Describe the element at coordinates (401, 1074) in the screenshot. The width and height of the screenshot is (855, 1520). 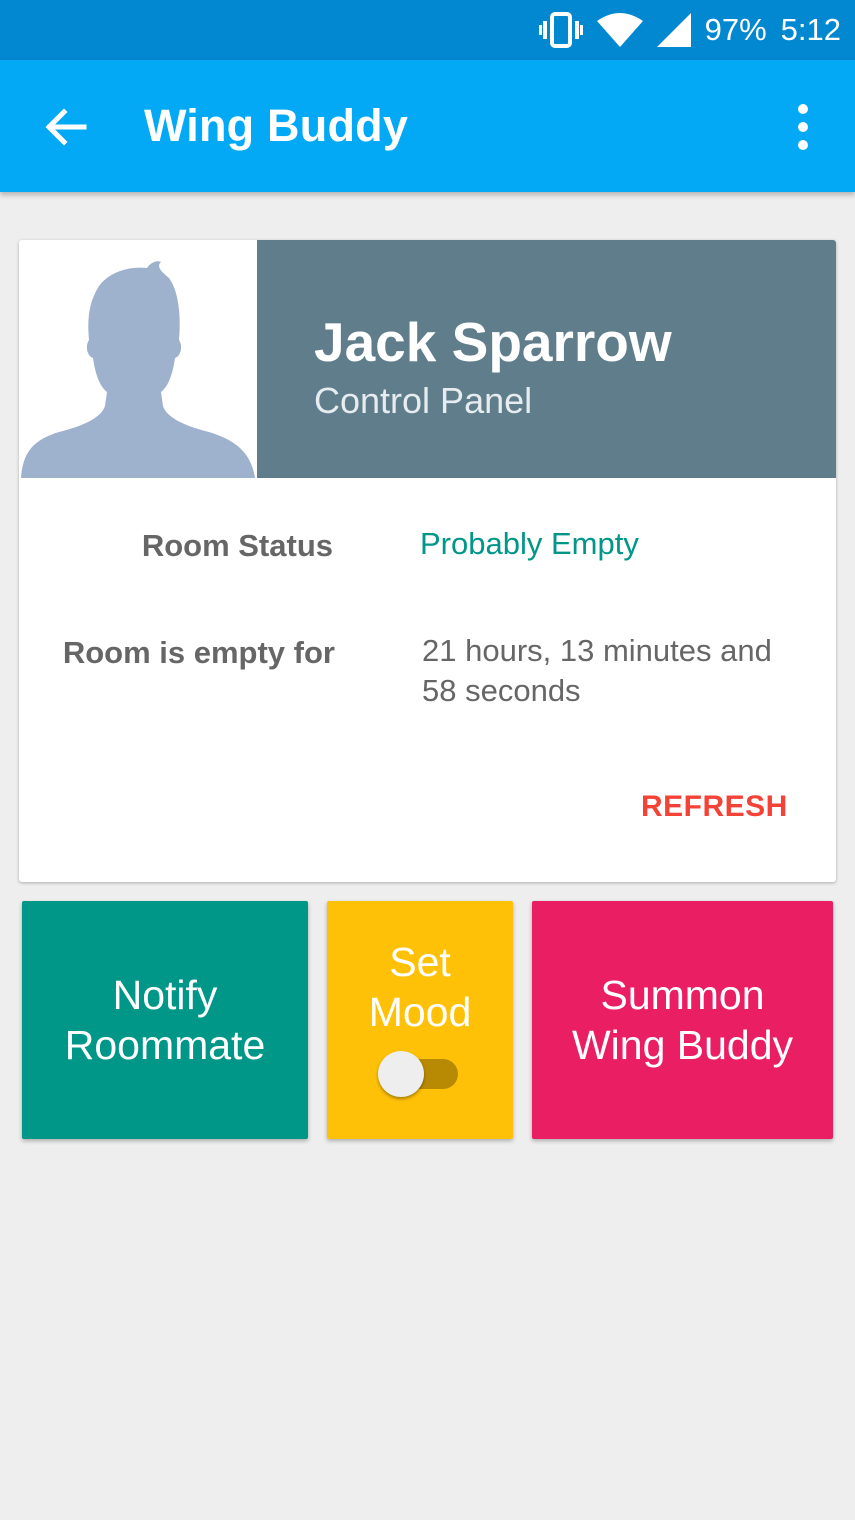
I see `toggle-thumb` at that location.